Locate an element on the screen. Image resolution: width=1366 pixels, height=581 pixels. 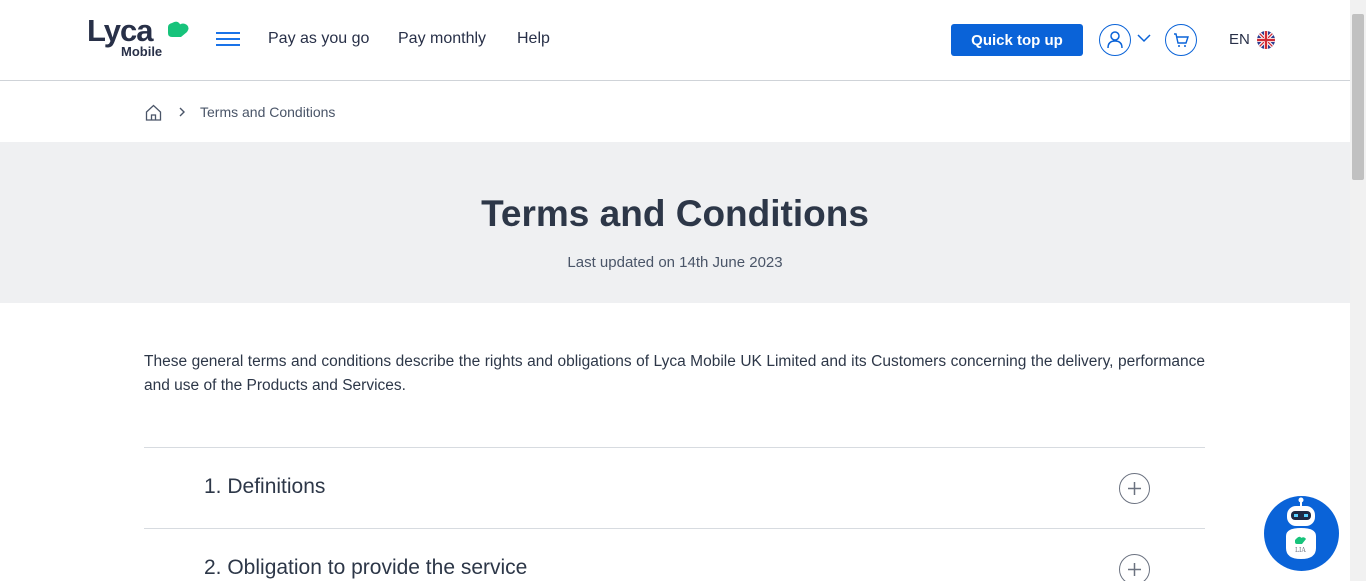
cart-icon is located at coordinates (1181, 40).